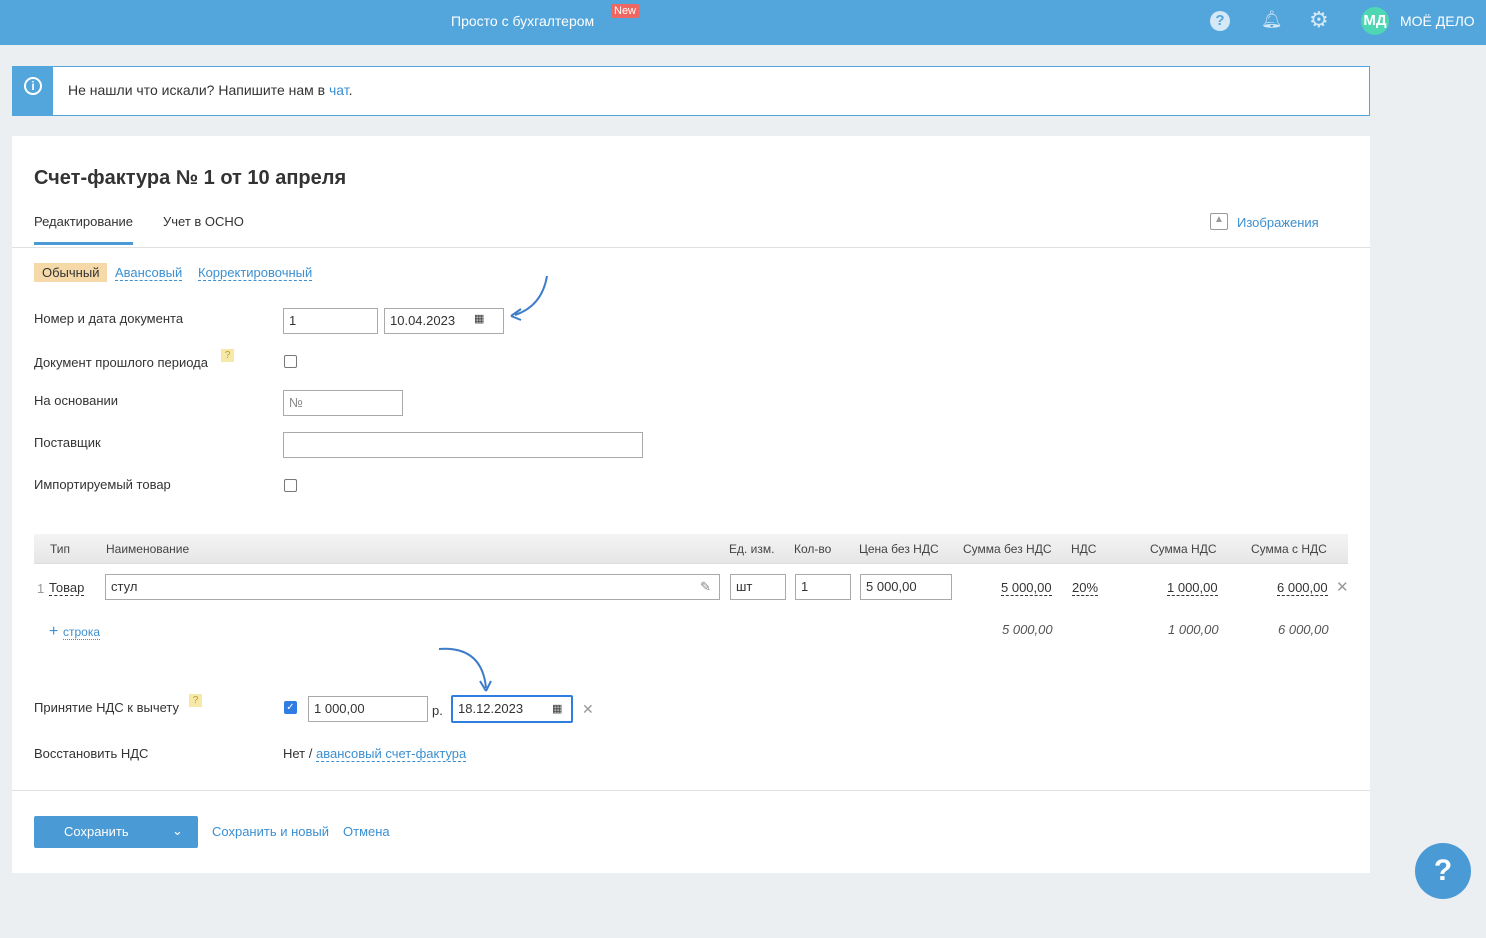  What do you see at coordinates (412, 587) in the screenshot?
I see `row-name-input: стул` at bounding box center [412, 587].